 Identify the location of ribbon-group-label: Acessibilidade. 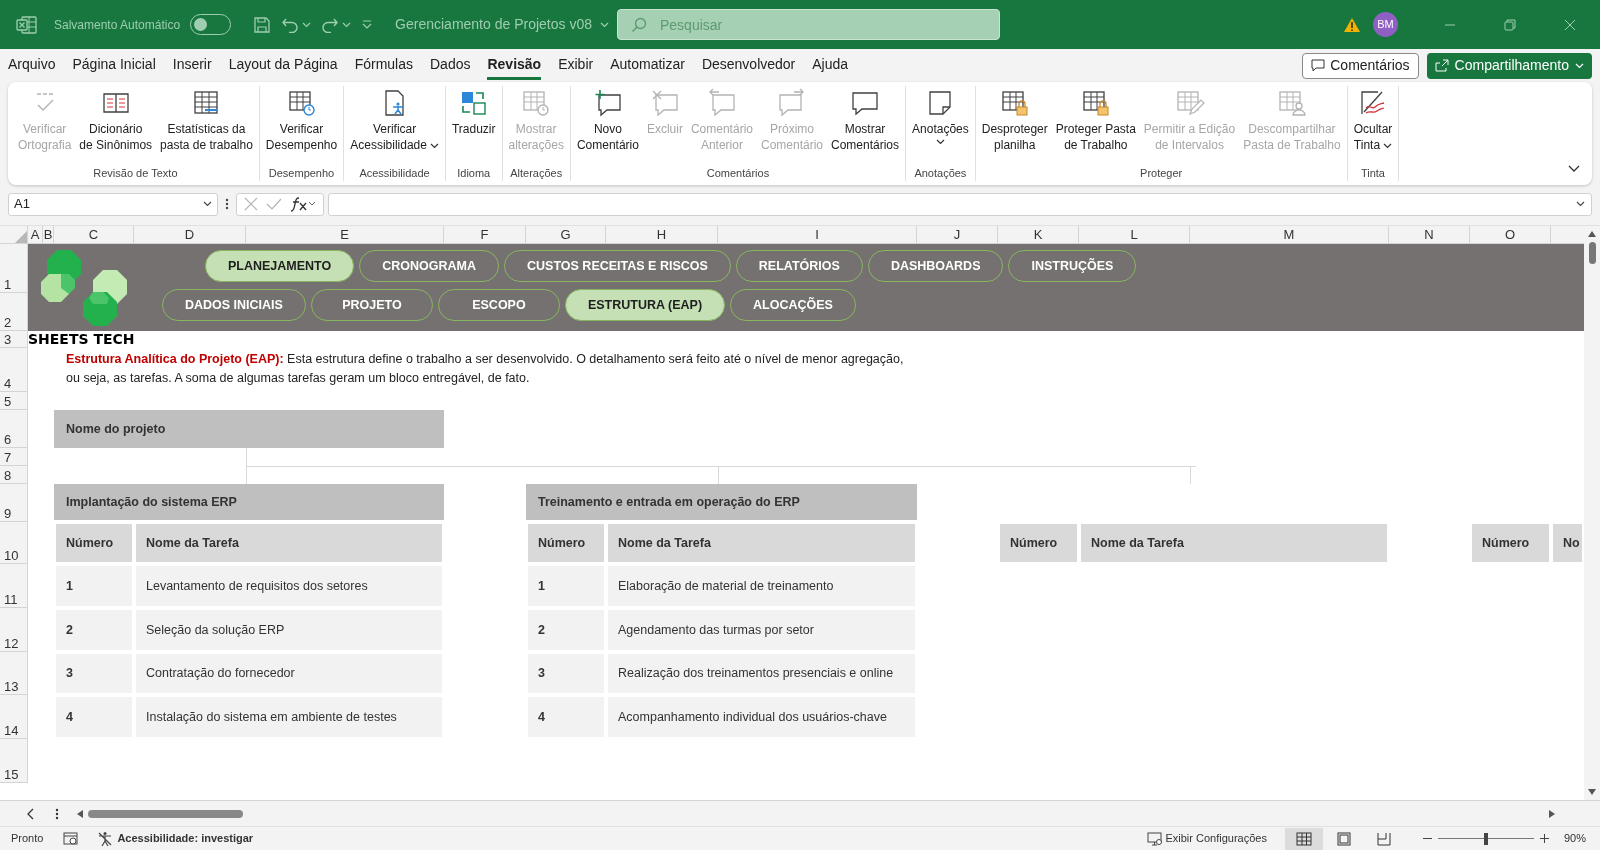
(394, 173).